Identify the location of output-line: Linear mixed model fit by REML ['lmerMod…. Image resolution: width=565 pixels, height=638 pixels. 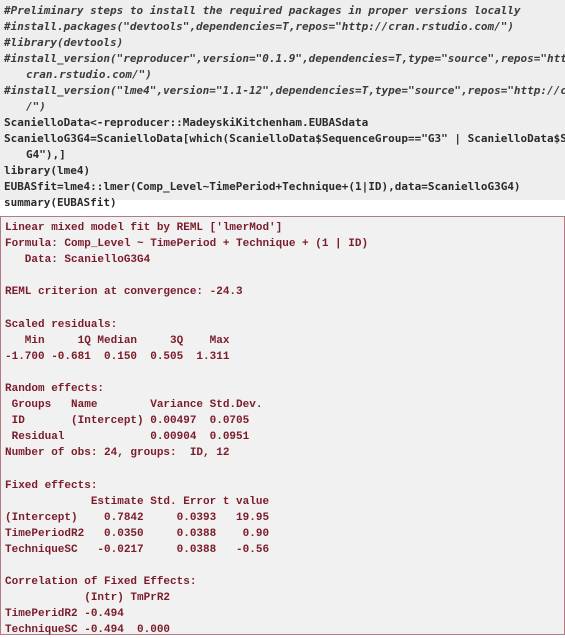
(144, 228).